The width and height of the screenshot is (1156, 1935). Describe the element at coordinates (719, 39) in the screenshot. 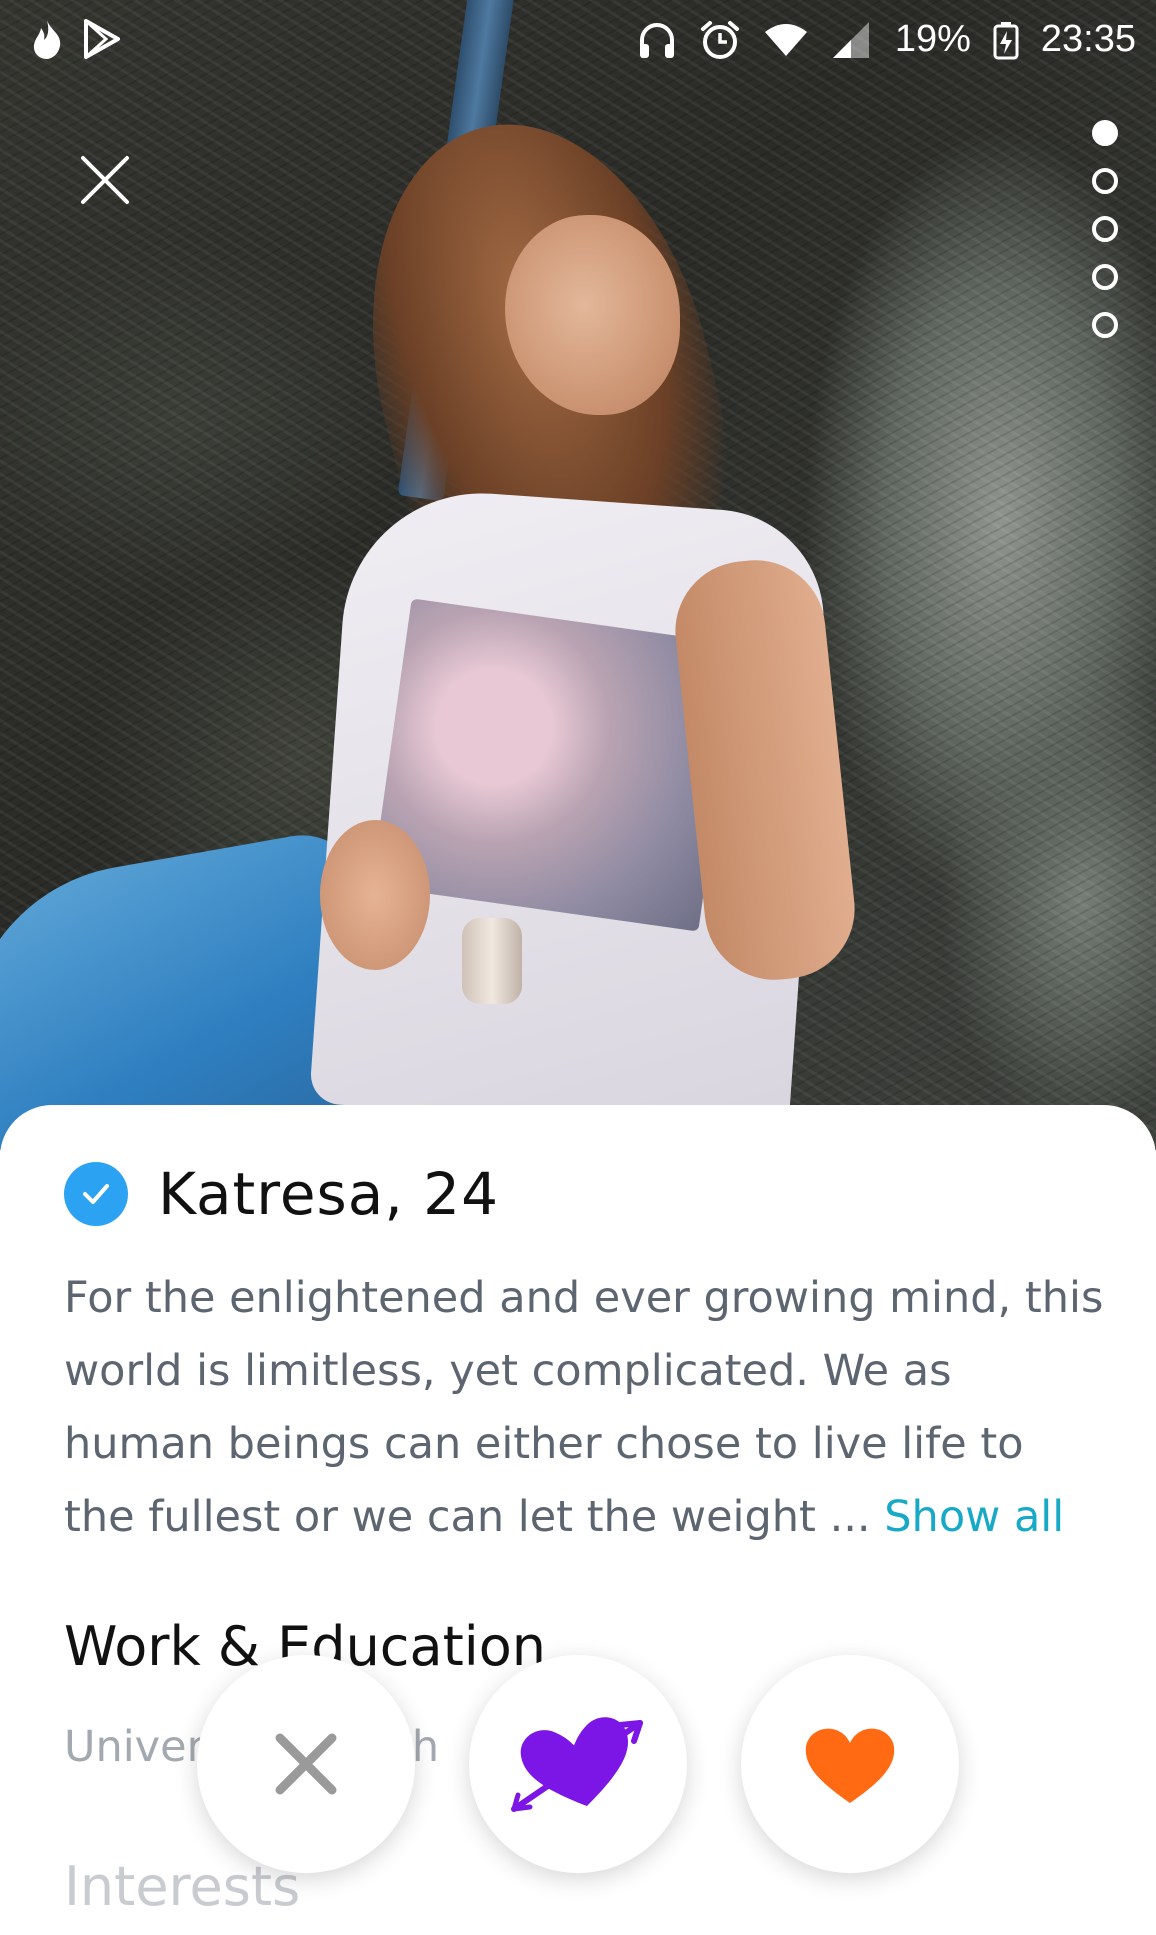

I see `alarm-icon` at that location.